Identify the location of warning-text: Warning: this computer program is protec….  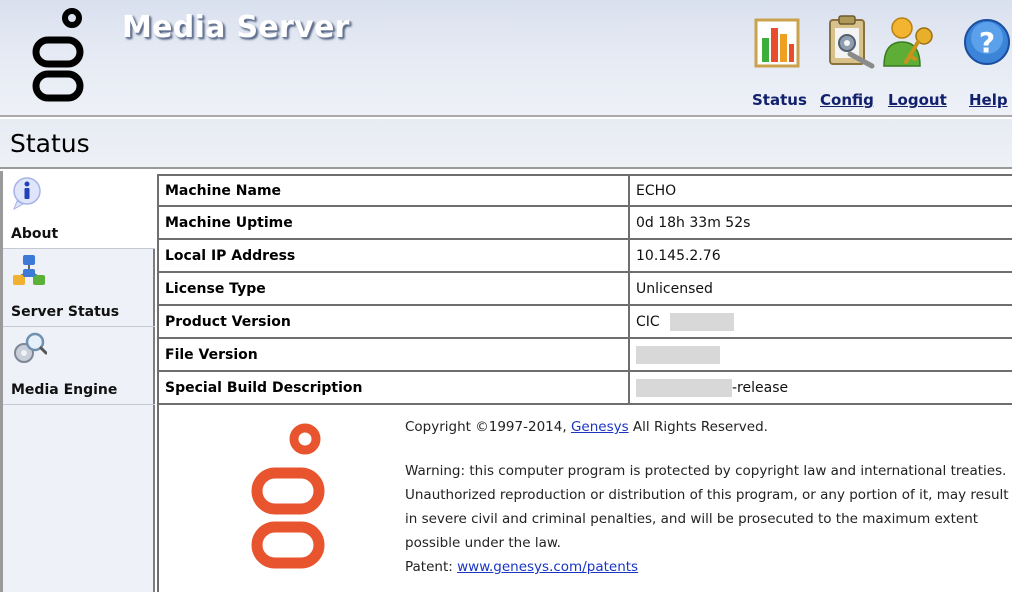
(707, 507).